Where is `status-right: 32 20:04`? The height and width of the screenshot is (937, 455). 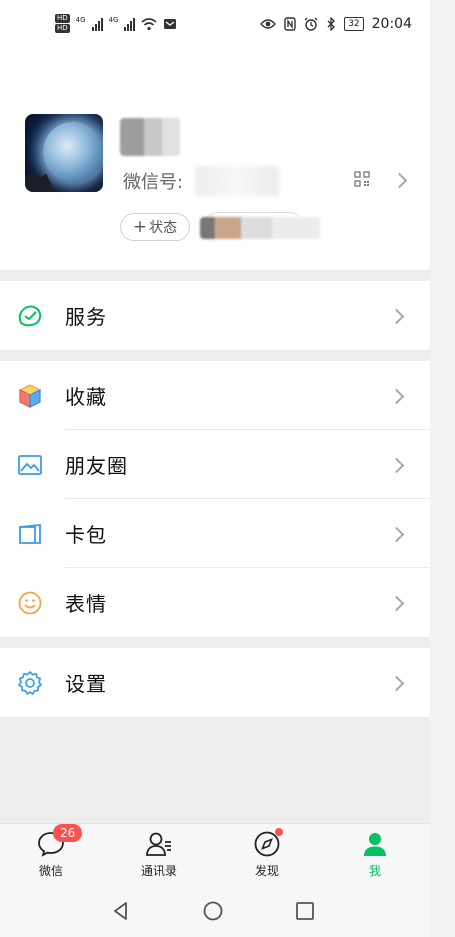 status-right: 32 20:04 is located at coordinates (336, 24).